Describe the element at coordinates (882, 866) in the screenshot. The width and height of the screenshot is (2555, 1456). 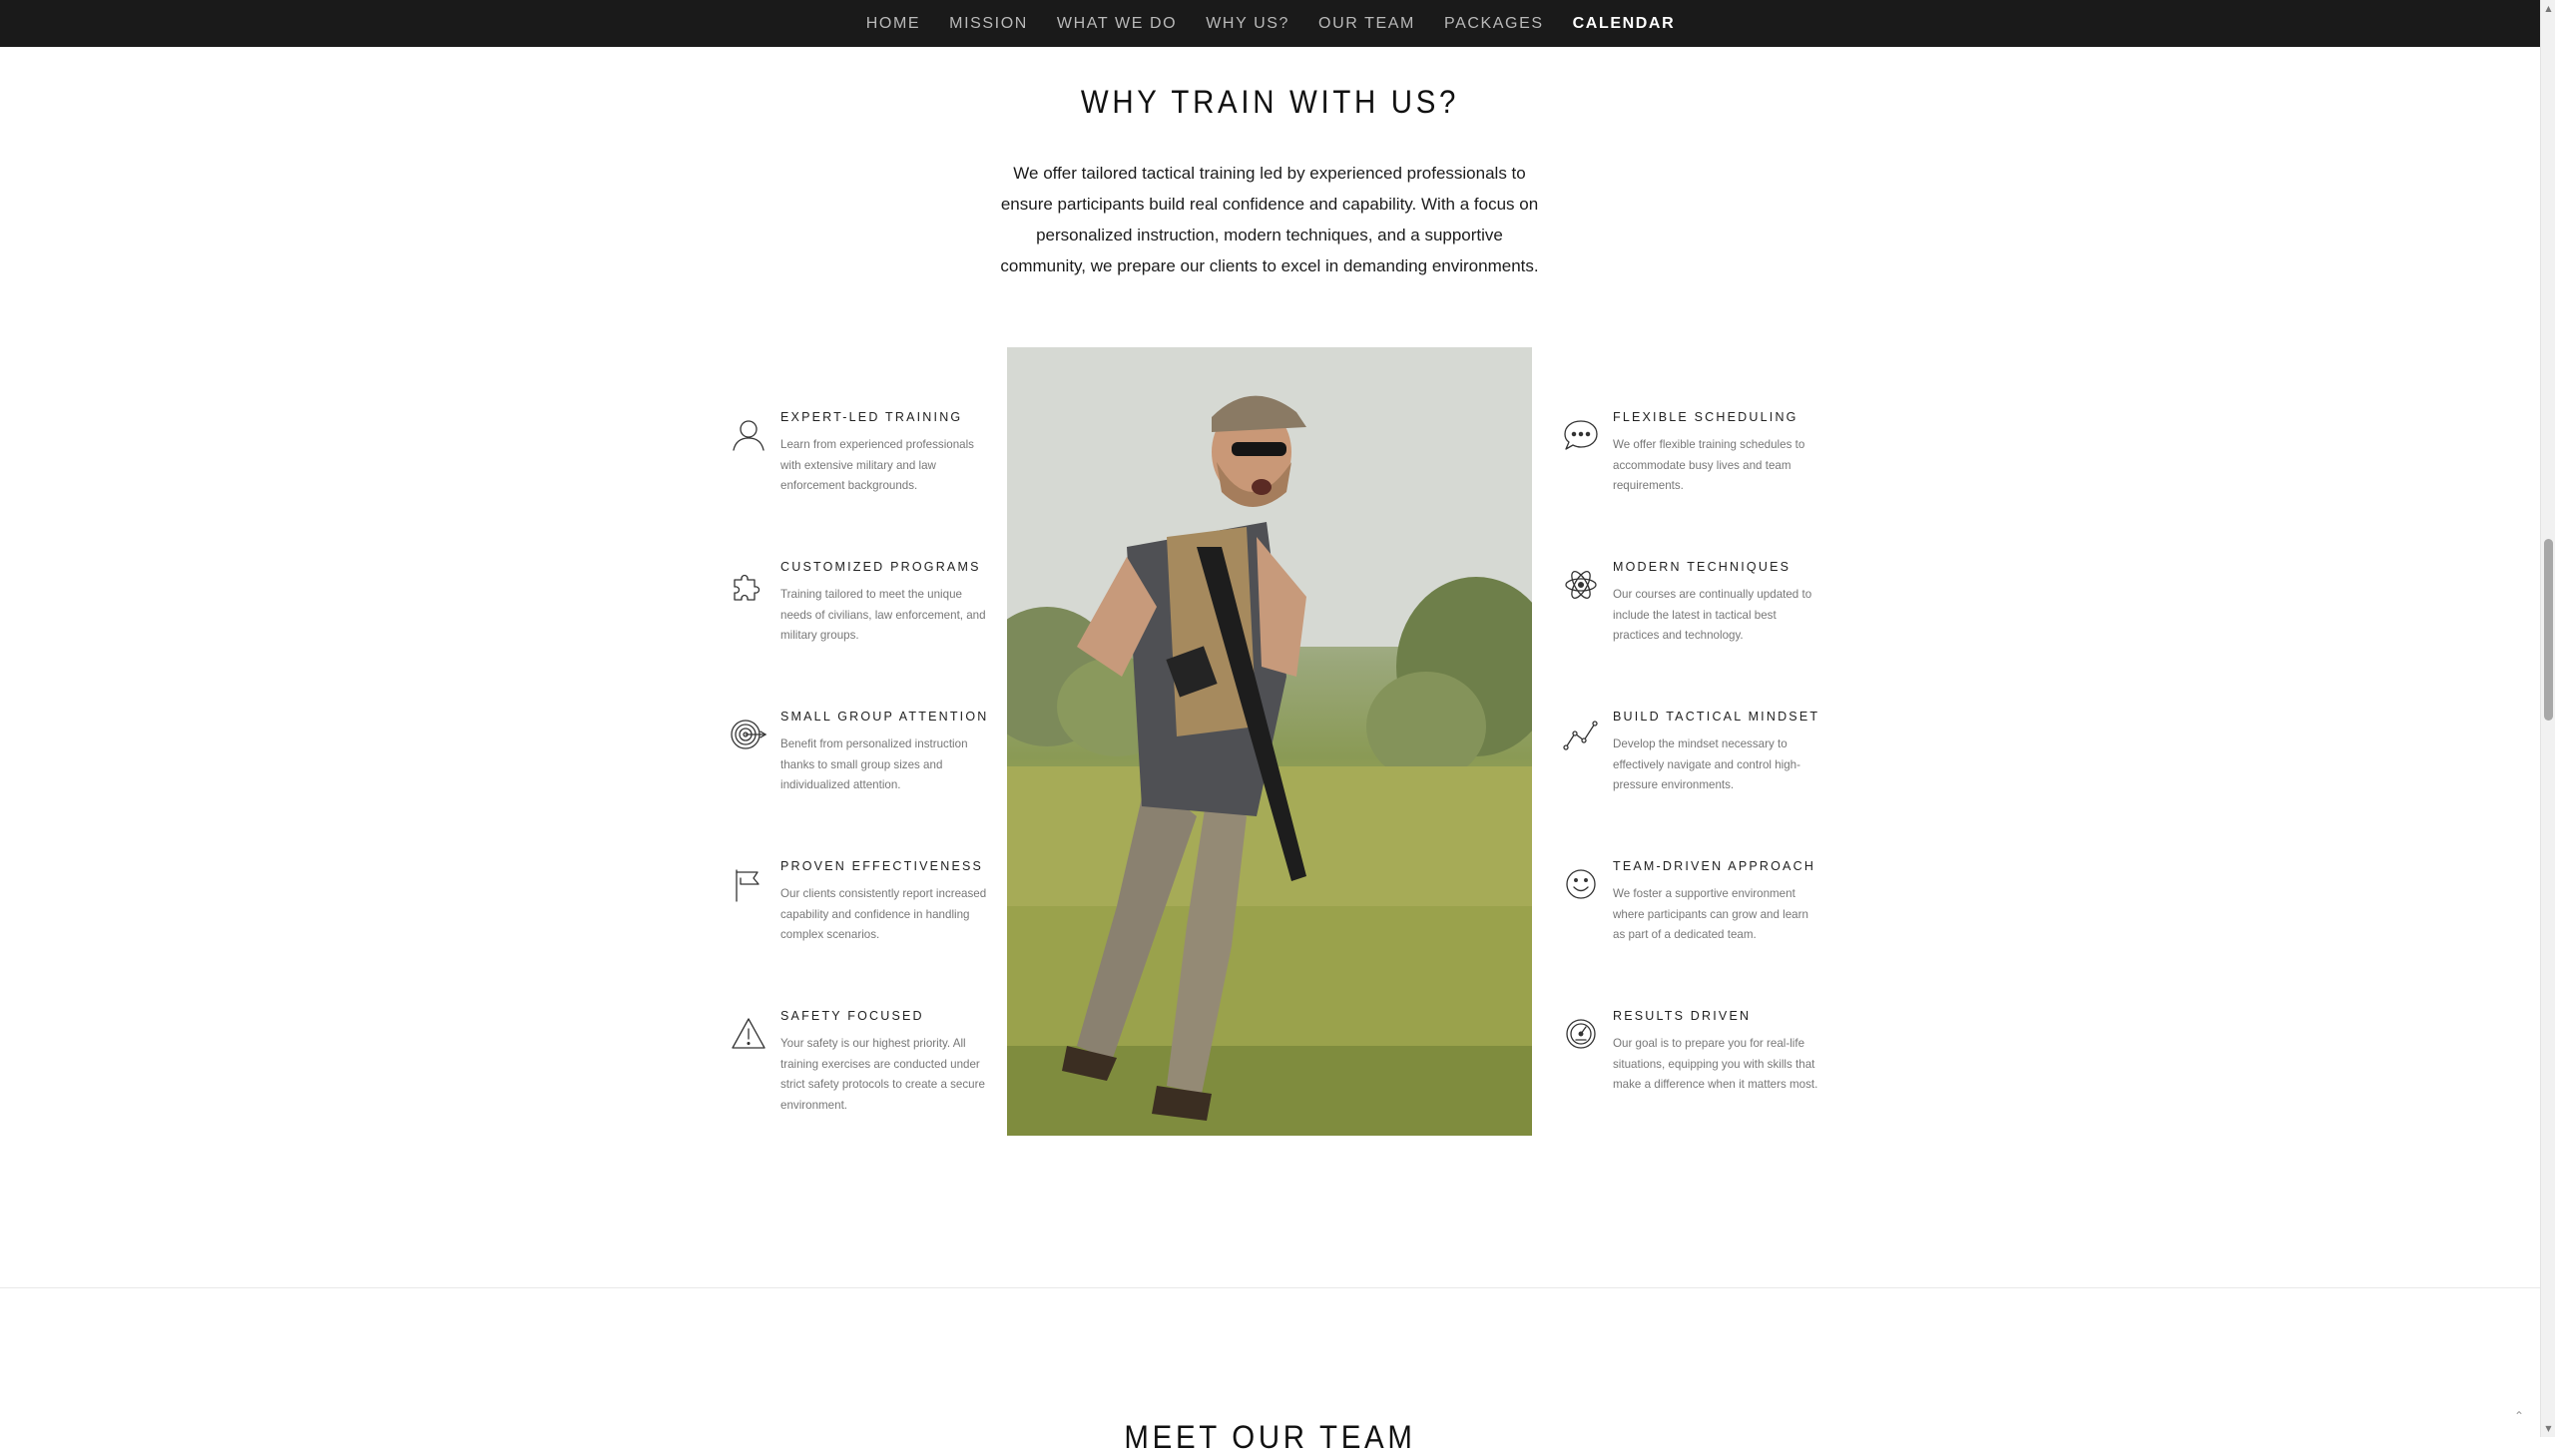
I see `feature-title: PROVEN EFFECTIVENESS` at that location.